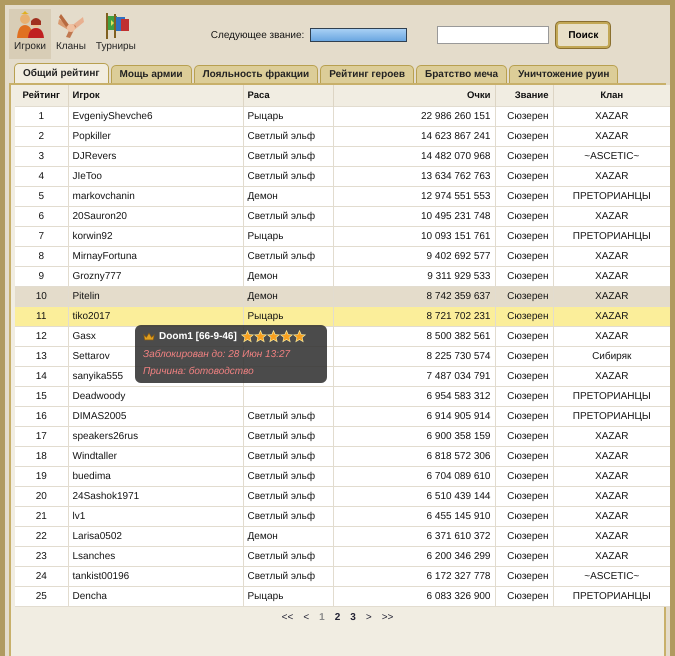 This screenshot has width=675, height=656. What do you see at coordinates (342, 596) in the screenshot?
I see `table-row: 25 Dencha Рыцарь 6 083 326 900 Сюзерен ПРЕТОРИАНЦЫ` at bounding box center [342, 596].